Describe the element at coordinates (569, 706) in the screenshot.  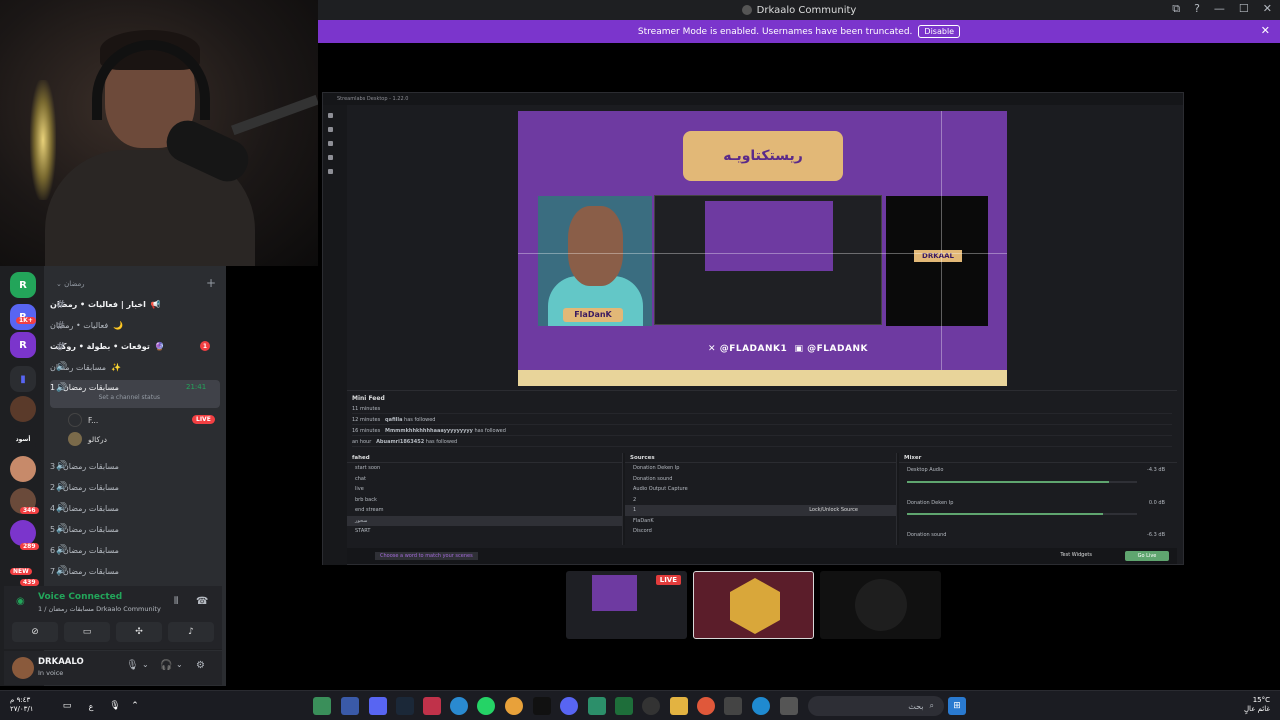
I see `discord-icon` at that location.